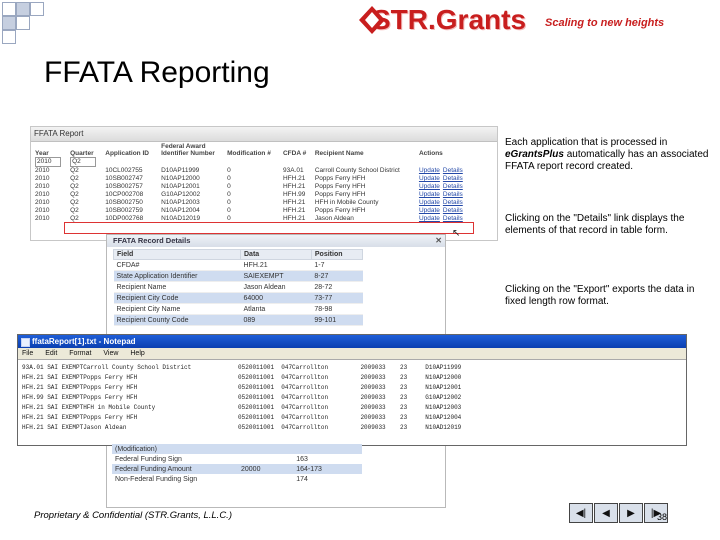  I want to click on table-cell: 78-98, so click(337, 309).